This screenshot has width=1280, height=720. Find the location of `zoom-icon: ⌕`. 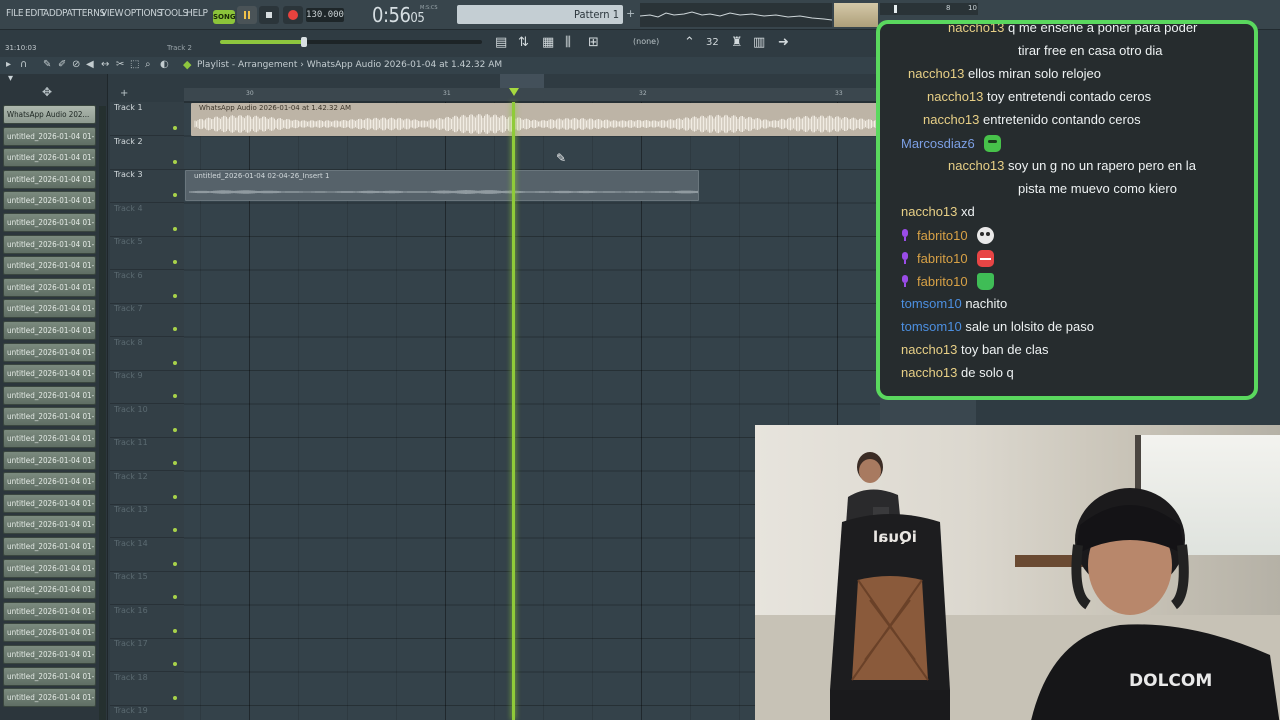

zoom-icon: ⌕ is located at coordinates (148, 64).